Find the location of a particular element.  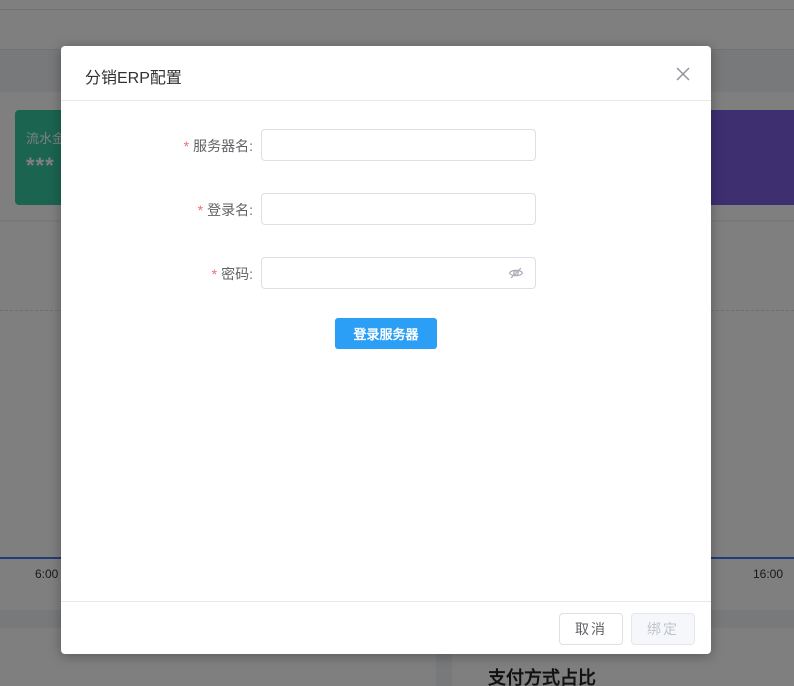

bind-button: 绑定 is located at coordinates (663, 629).